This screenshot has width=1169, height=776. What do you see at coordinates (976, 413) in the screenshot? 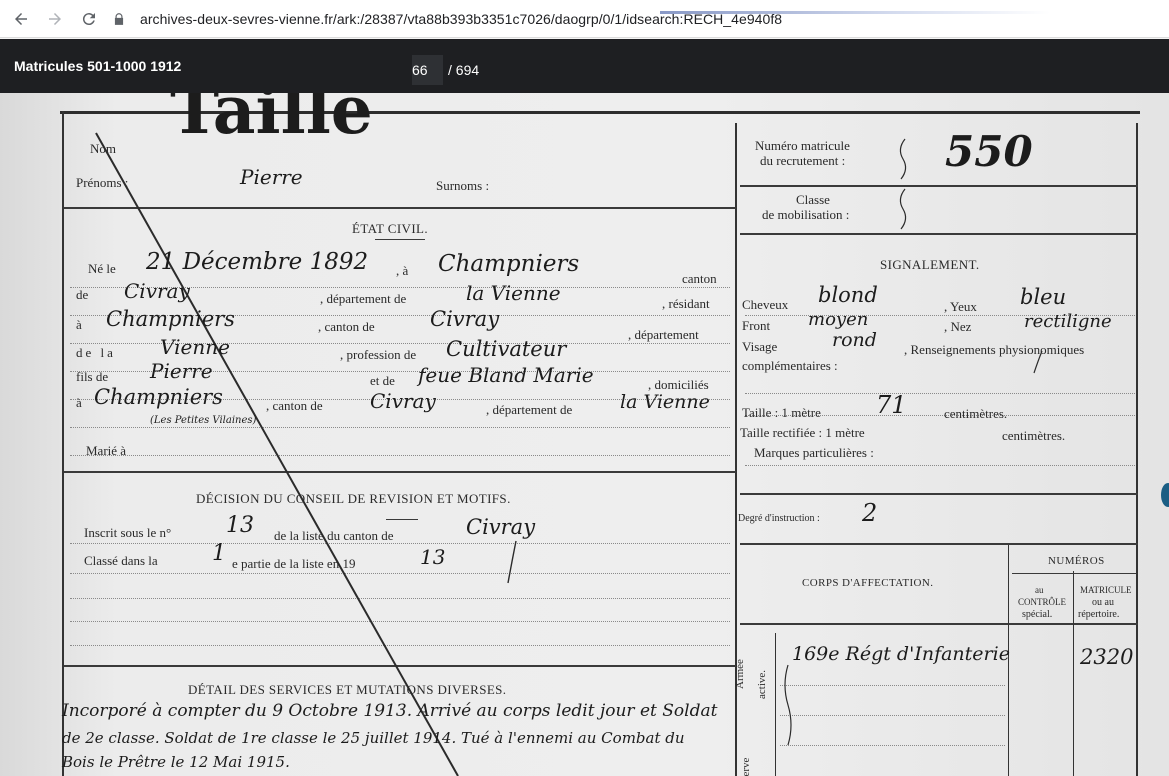
I see `centimetres-label: centimètres.` at bounding box center [976, 413].